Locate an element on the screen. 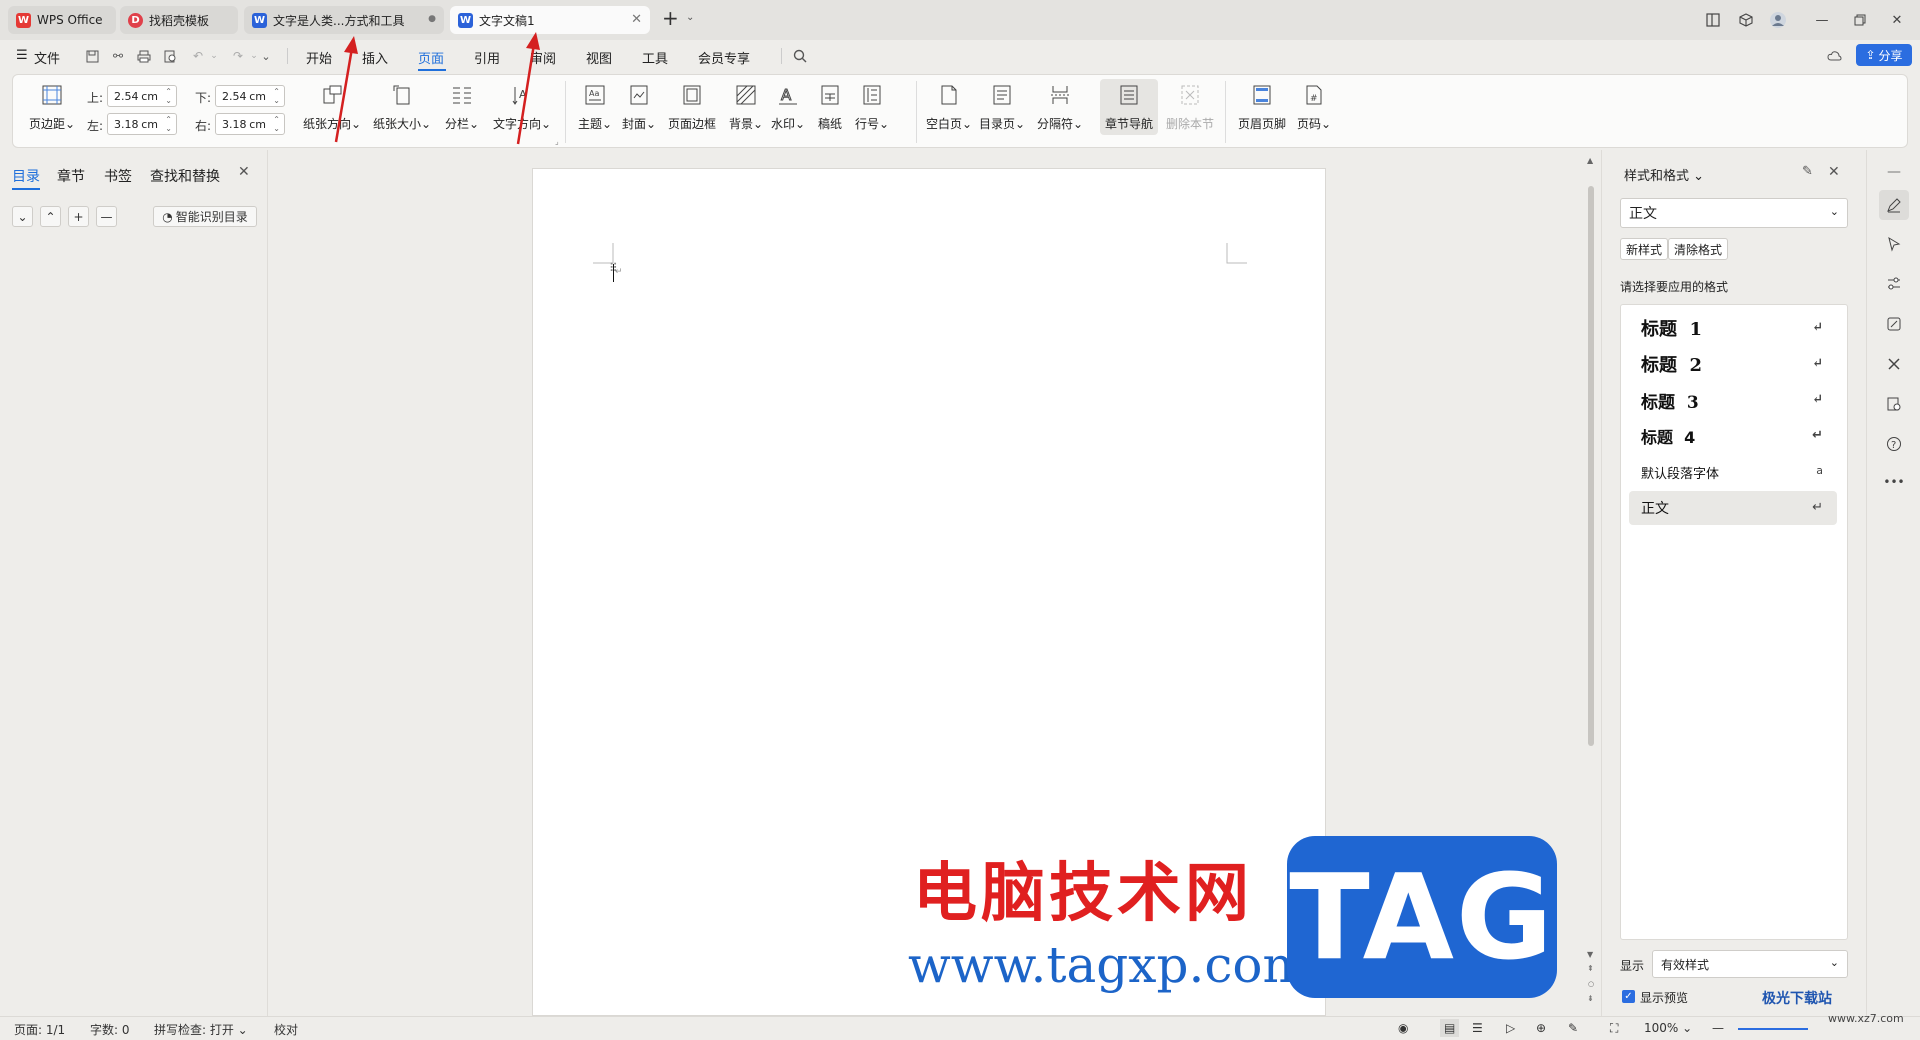 The height and width of the screenshot is (1040, 1920). menu-page: 页面 is located at coordinates (431, 57).